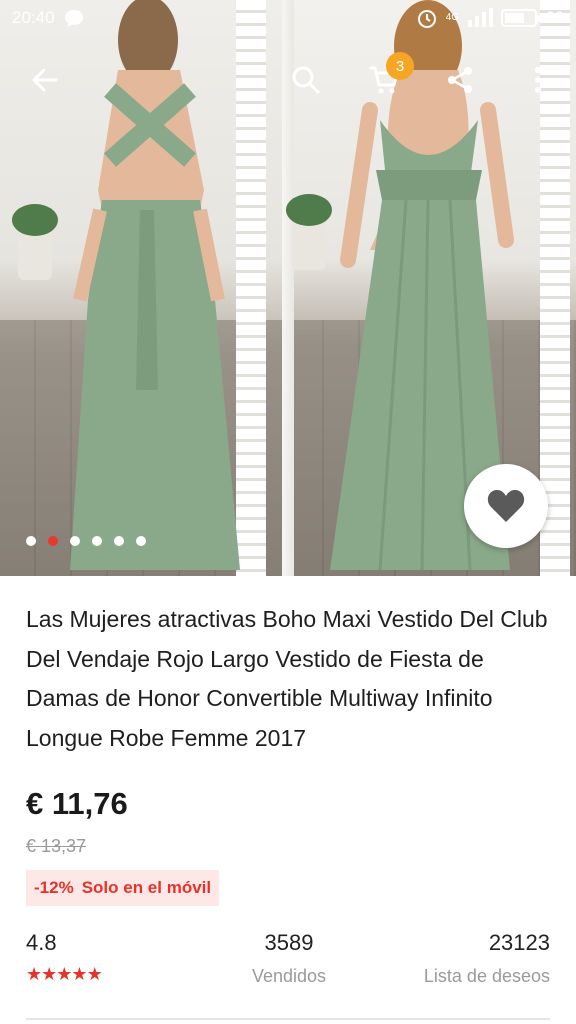 This screenshot has height=1024, width=576. Describe the element at coordinates (289, 976) in the screenshot. I see `sold-label: Vendidos` at that location.